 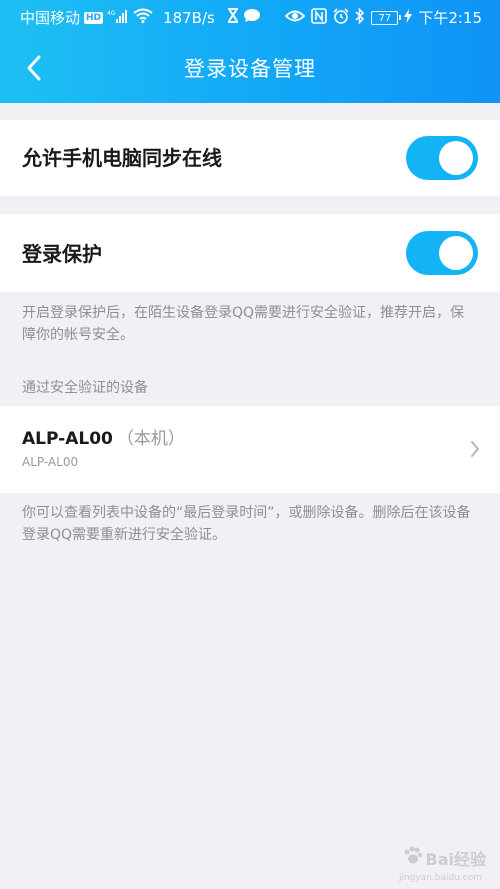 I want to click on nfc-icon, so click(x=319, y=18).